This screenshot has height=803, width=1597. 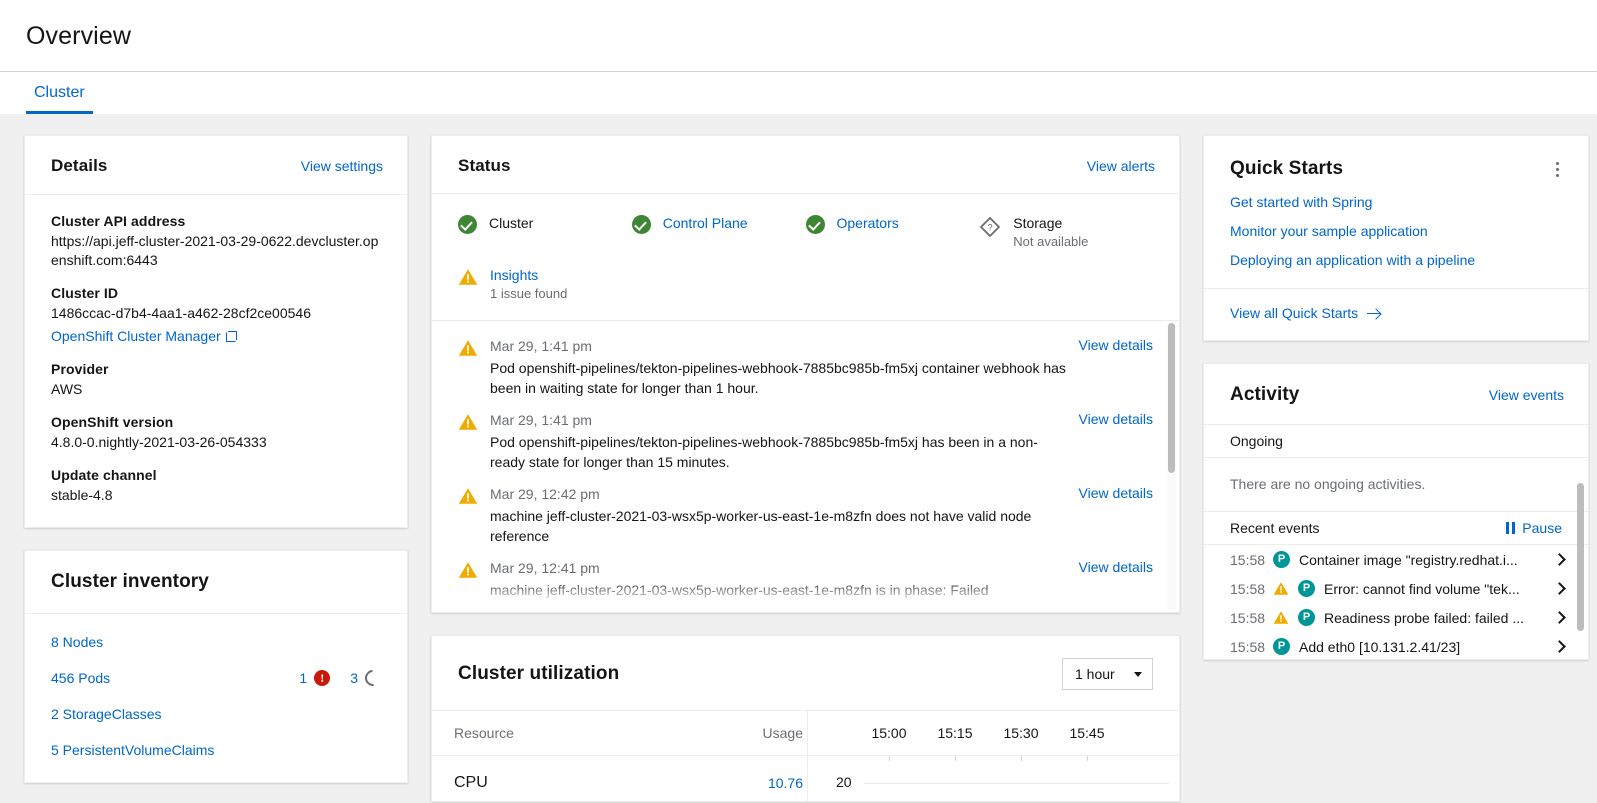 I want to click on utilization-row-cpu: CPU 10.76 20, so click(x=805, y=778).